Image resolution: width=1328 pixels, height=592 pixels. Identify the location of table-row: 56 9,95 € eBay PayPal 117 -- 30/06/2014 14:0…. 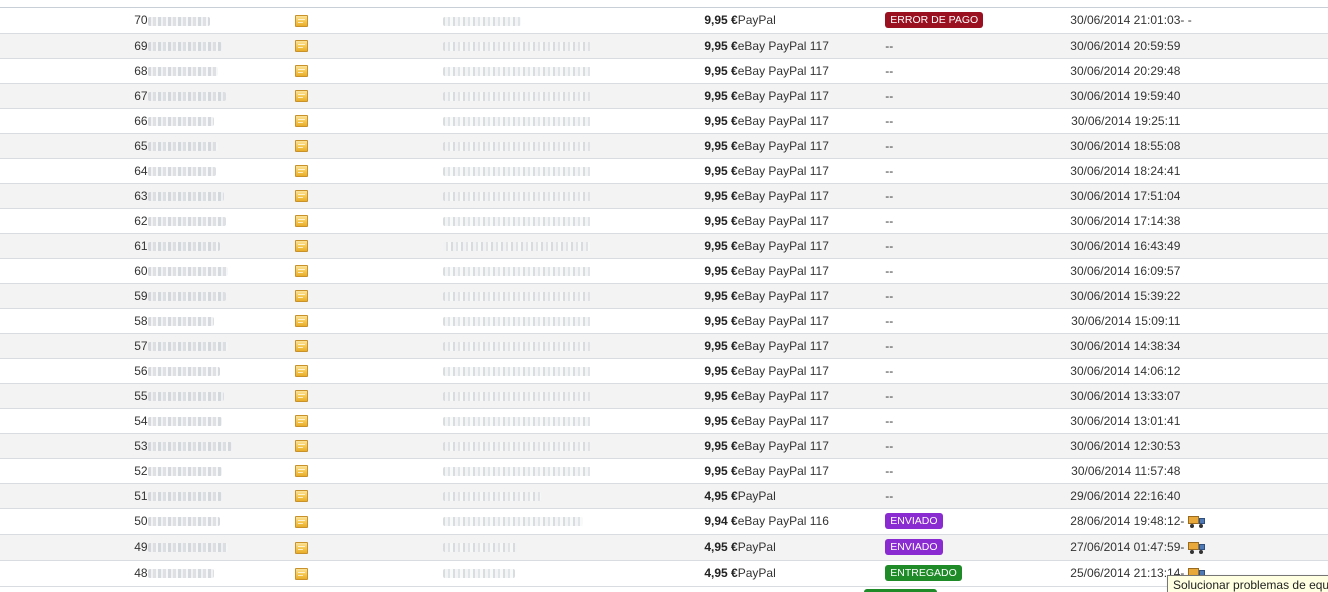
(664, 371).